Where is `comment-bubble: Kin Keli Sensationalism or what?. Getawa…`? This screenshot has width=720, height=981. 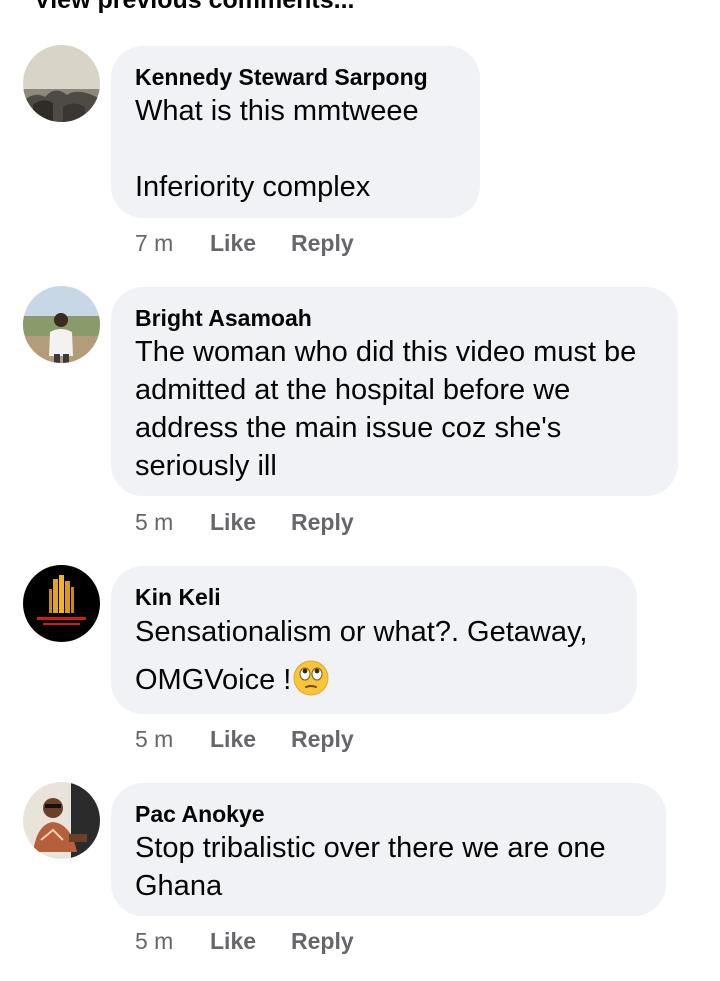
comment-bubble: Kin Keli Sensationalism or what?. Getawa… is located at coordinates (374, 640).